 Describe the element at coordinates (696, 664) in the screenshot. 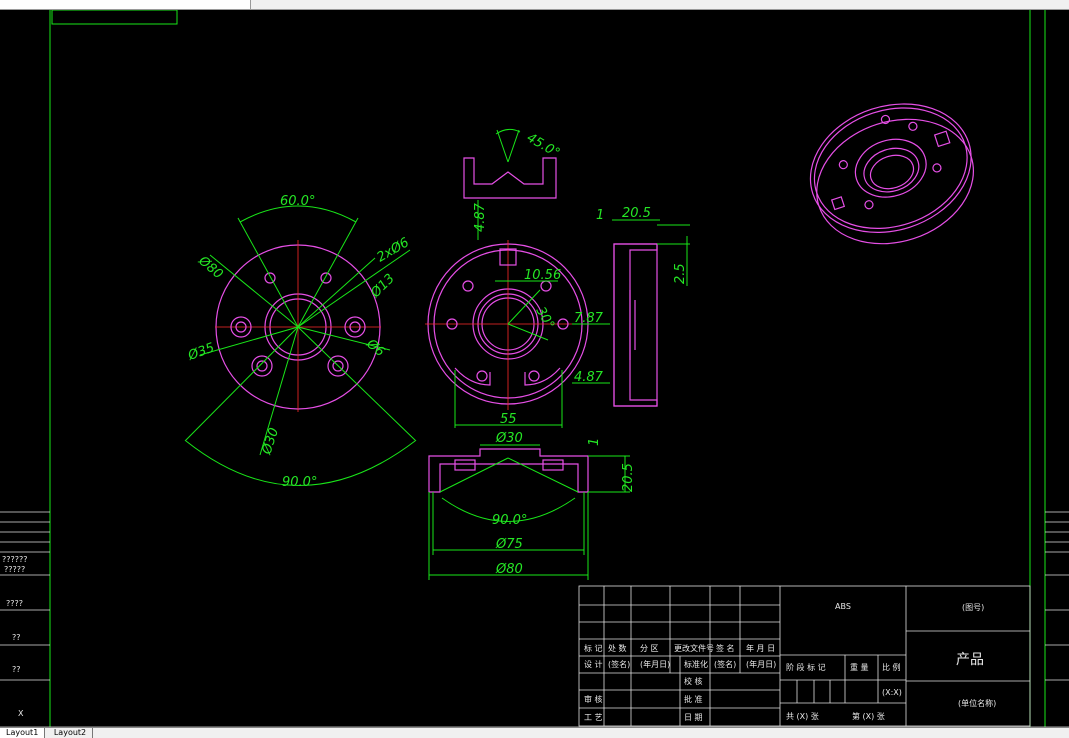

I see `tb-standard: 标准化` at that location.